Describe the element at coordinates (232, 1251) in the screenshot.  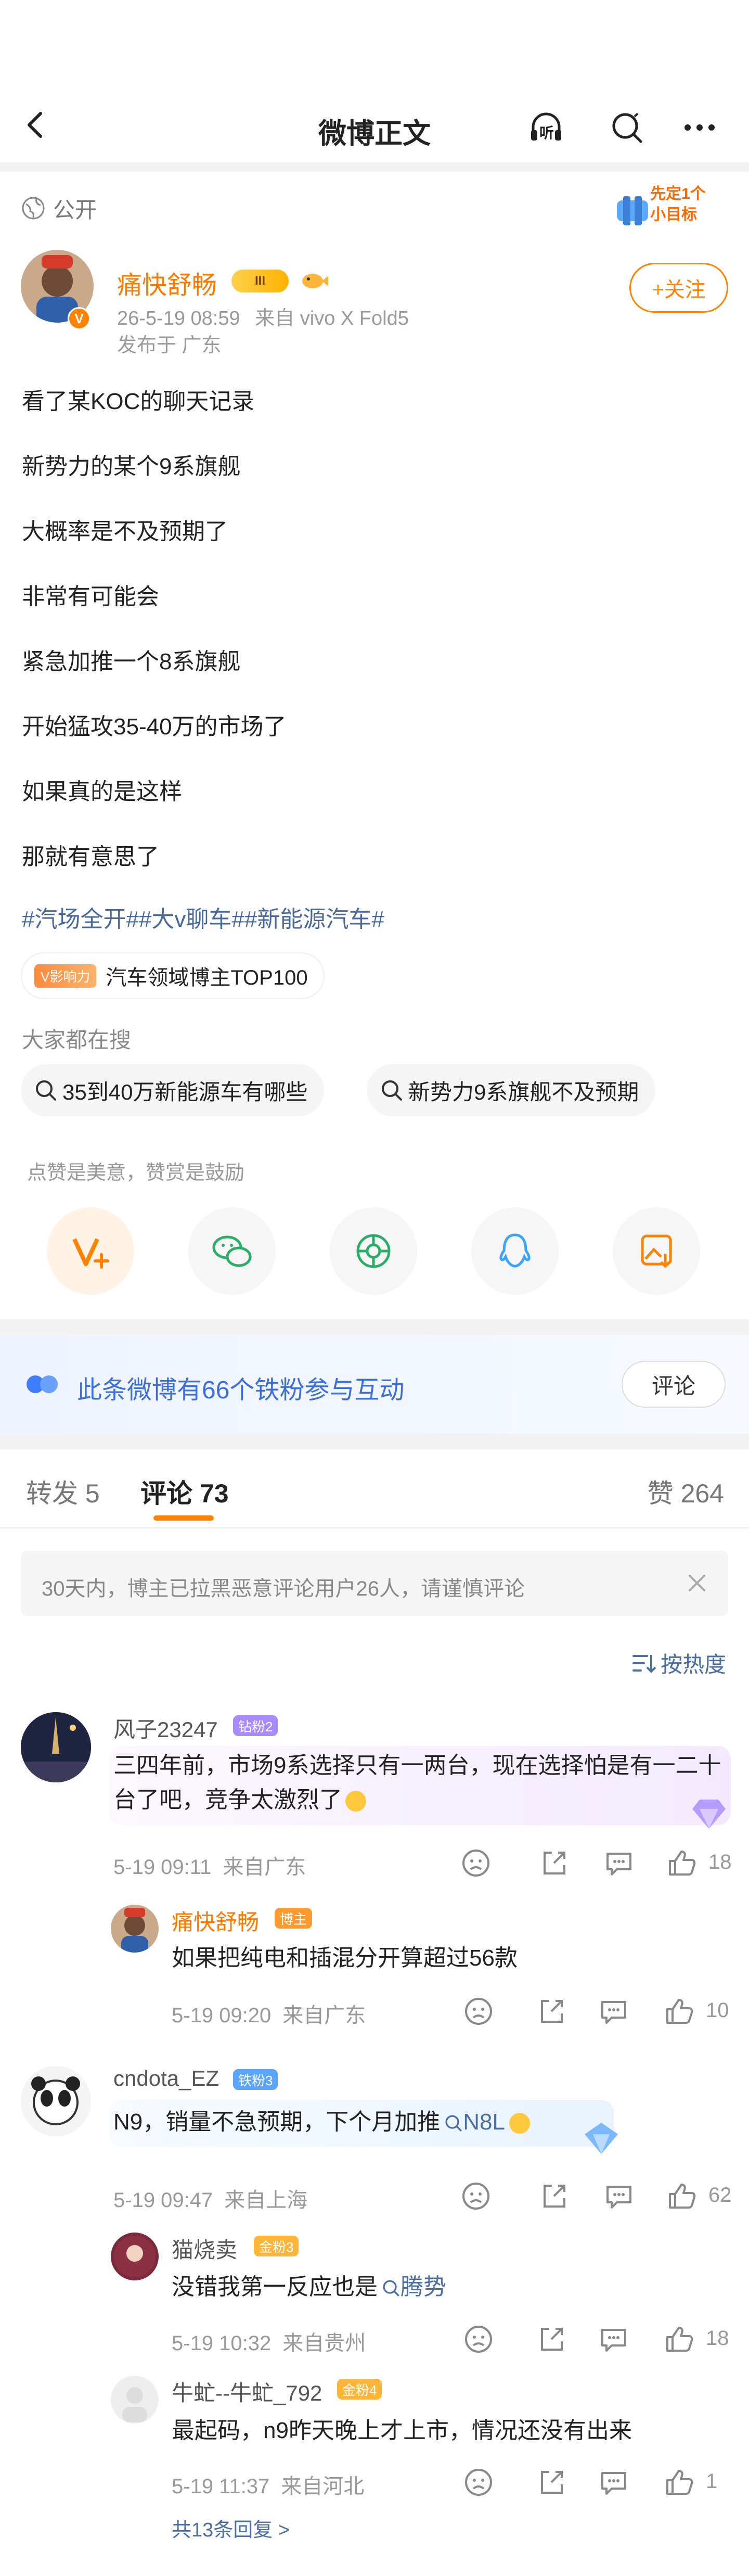
I see `wechat-button` at that location.